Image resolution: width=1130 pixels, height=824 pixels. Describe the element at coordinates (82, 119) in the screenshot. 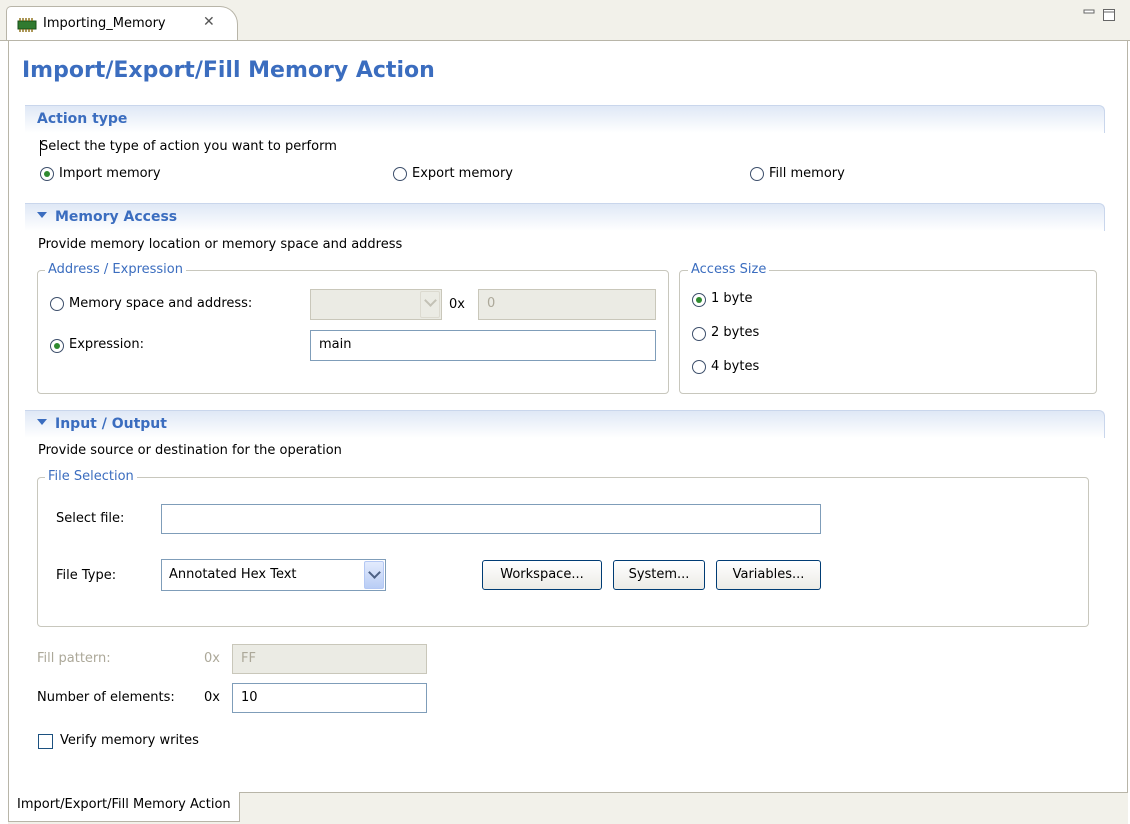

I see `section-title-action-type: Action type` at that location.